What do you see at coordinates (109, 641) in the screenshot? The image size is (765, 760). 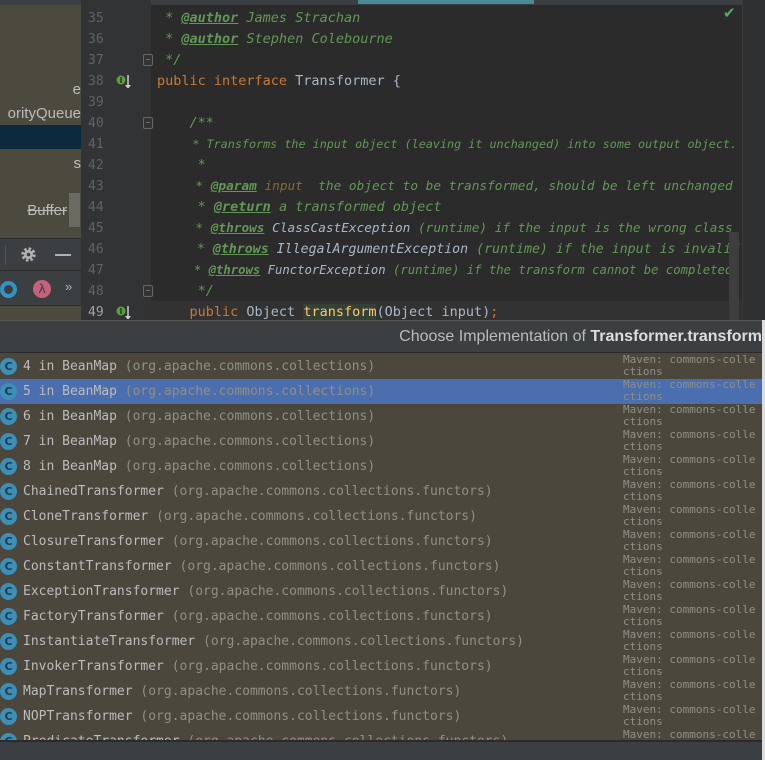 I see `class-name: InstantiateTransformer` at bounding box center [109, 641].